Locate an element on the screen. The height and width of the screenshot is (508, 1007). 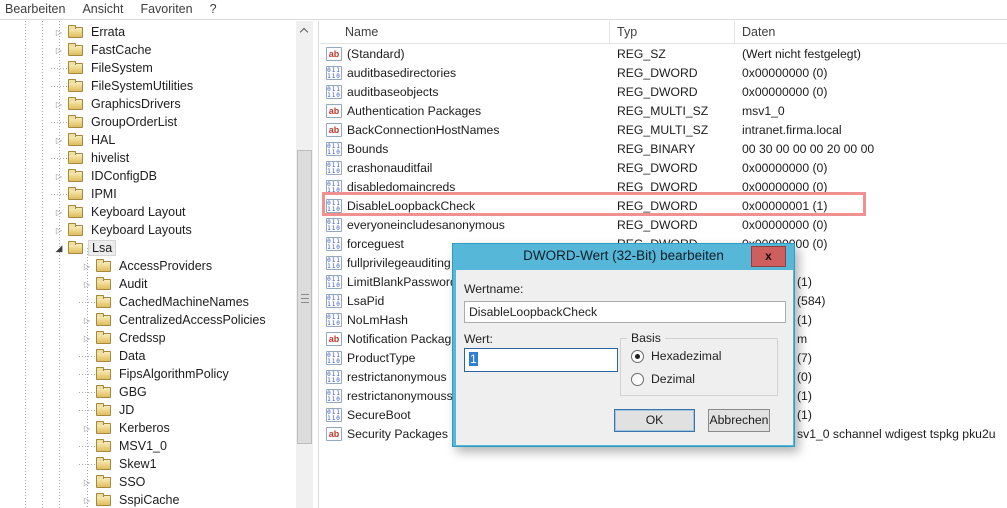
tree-item-audit: ▷ Audit is located at coordinates (75, 284).